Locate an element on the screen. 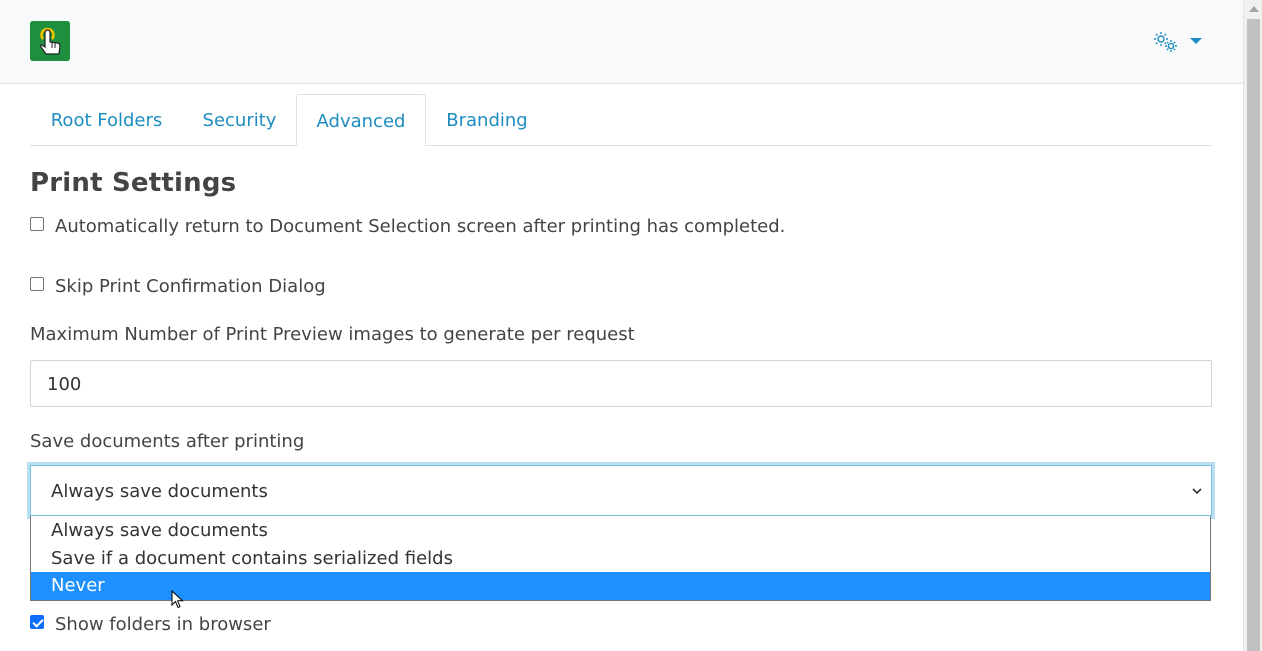  gears-icon is located at coordinates (1165, 42).